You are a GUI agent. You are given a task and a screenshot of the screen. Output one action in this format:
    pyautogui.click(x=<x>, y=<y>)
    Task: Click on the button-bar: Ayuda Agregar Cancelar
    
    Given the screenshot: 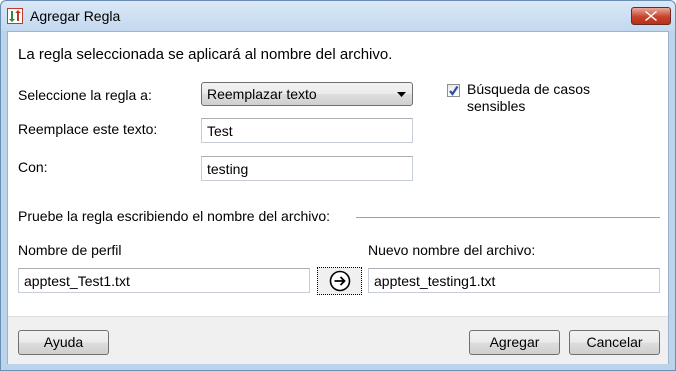 What is the action you would take?
    pyautogui.click(x=338, y=340)
    